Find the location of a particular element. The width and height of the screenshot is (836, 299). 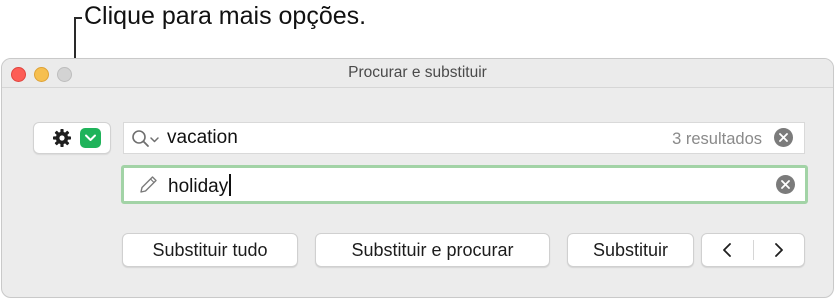

replace-all-button: Substituir tudo is located at coordinates (210, 250).